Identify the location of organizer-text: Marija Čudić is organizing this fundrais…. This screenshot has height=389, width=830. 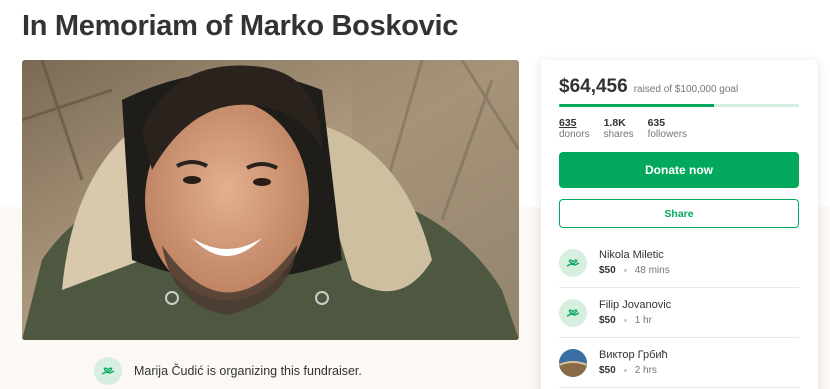
(248, 371).